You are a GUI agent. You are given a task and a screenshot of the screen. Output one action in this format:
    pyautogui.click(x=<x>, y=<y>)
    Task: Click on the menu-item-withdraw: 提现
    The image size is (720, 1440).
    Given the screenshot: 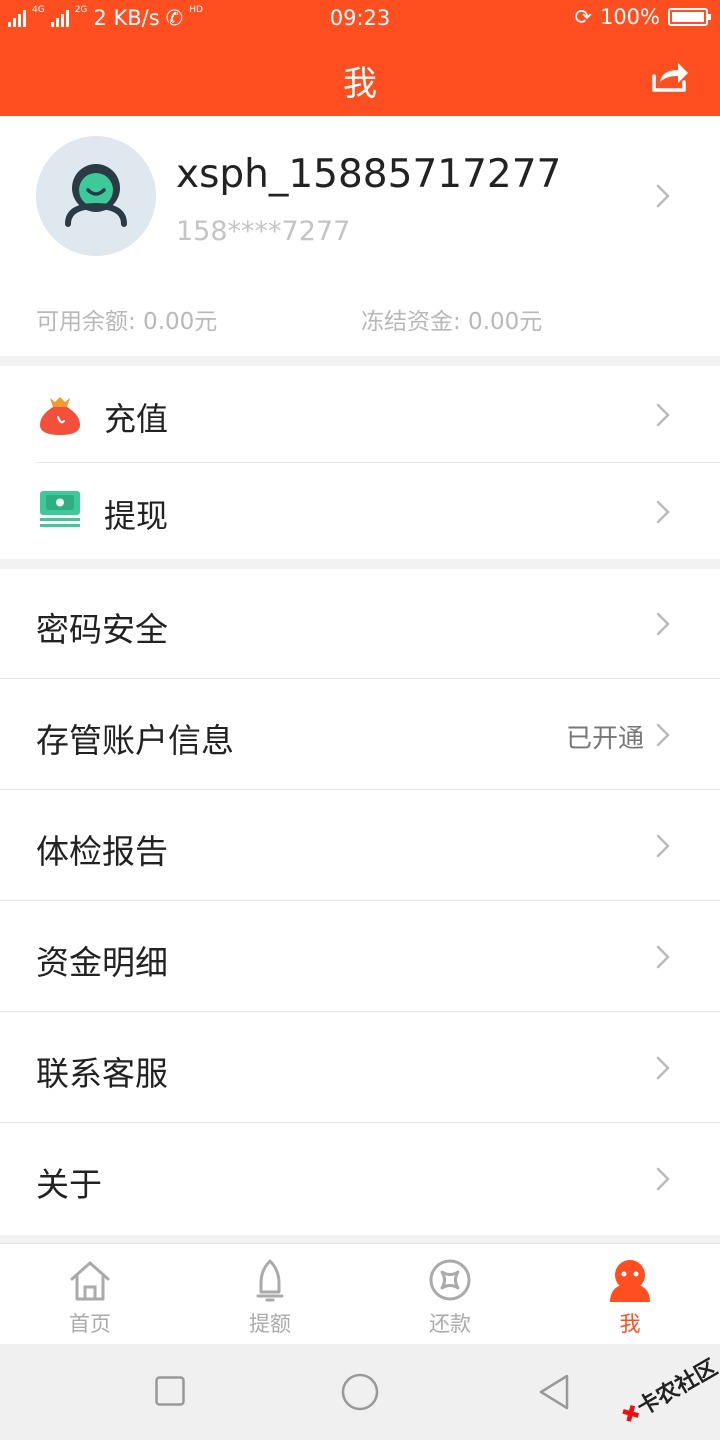 What is the action you would take?
    pyautogui.click(x=360, y=511)
    